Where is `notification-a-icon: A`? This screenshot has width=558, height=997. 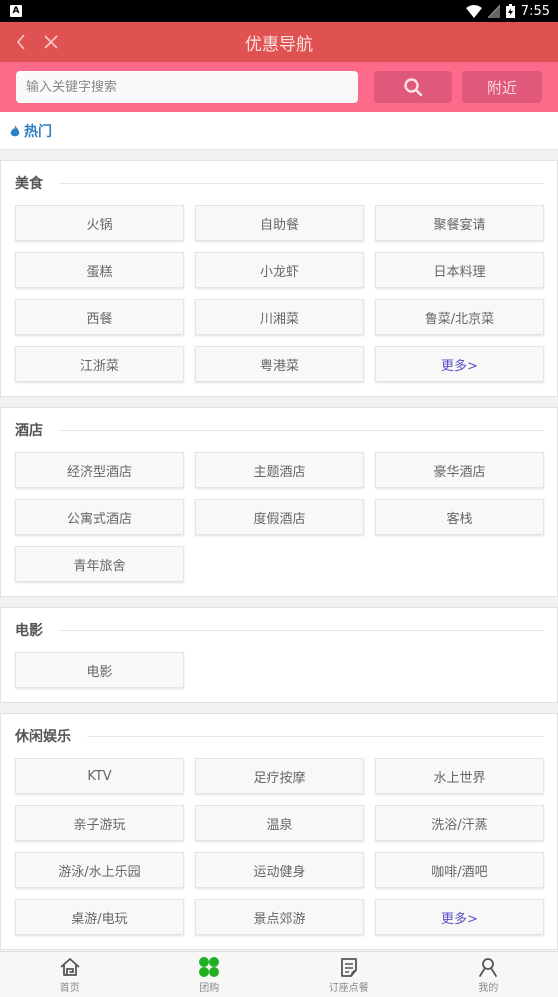
notification-a-icon: A is located at coordinates (16, 11).